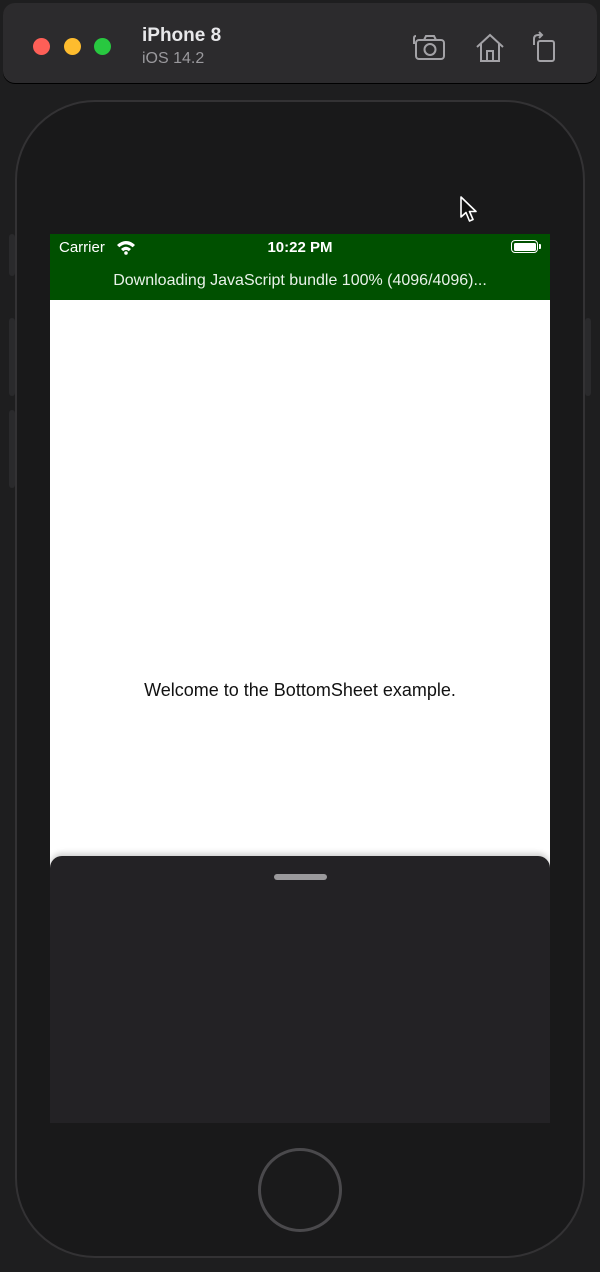 The image size is (600, 1272). I want to click on volume-down-button, so click(12, 449).